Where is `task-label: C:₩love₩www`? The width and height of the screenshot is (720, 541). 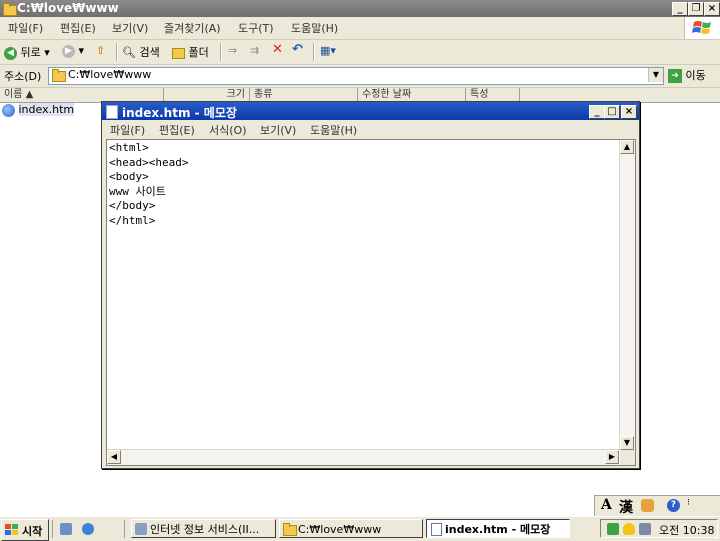 task-label: C:₩love₩www is located at coordinates (340, 529).